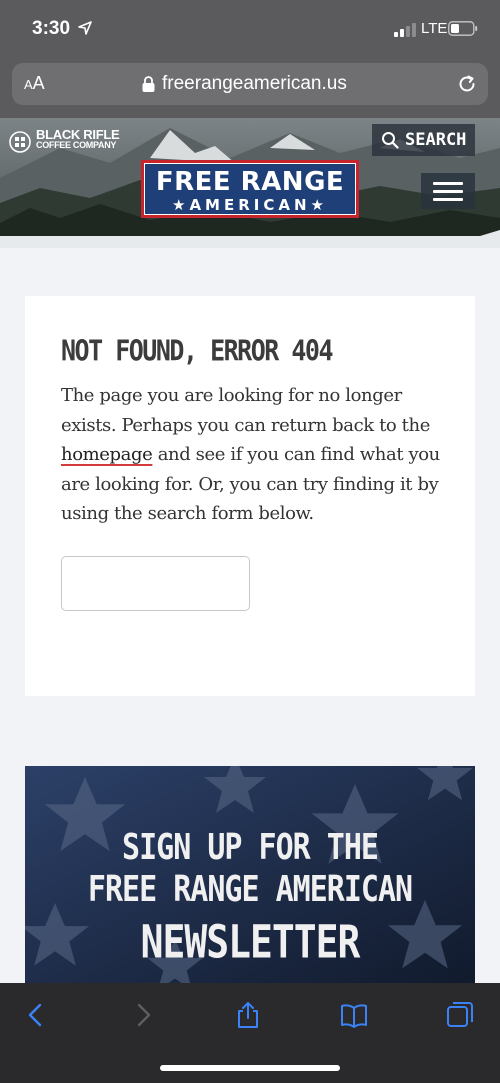 The image size is (500, 1083). Describe the element at coordinates (76, 145) in the screenshot. I see `brand-line-2: COFFEE COMPANY` at that location.